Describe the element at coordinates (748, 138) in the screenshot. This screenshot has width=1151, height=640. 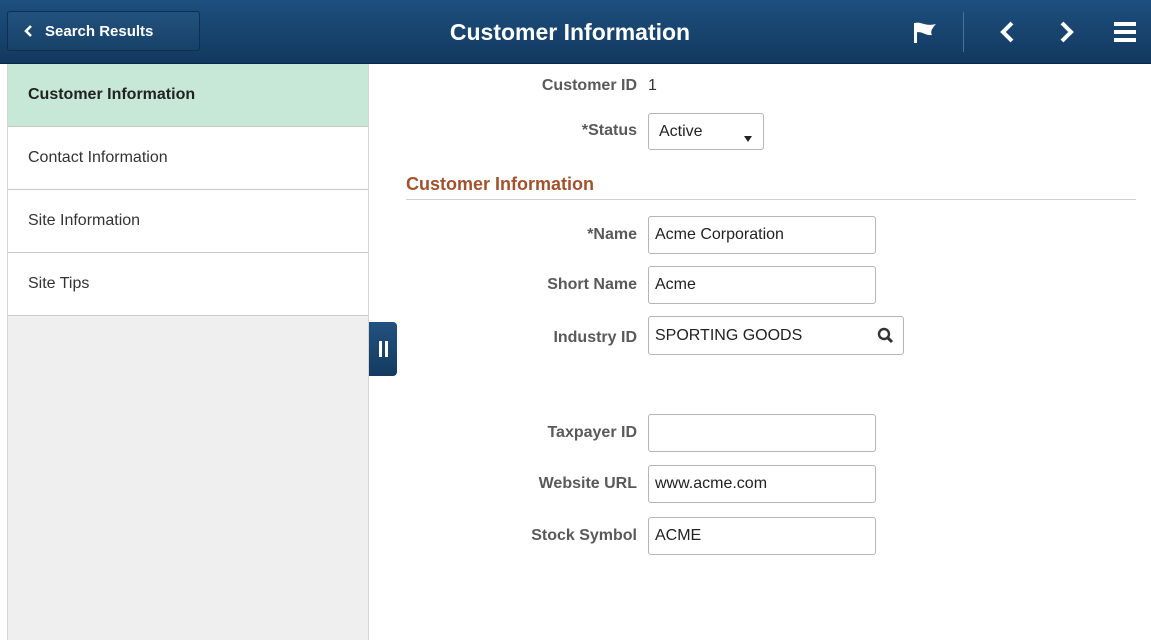
I see `dropdown-arrow-icon` at that location.